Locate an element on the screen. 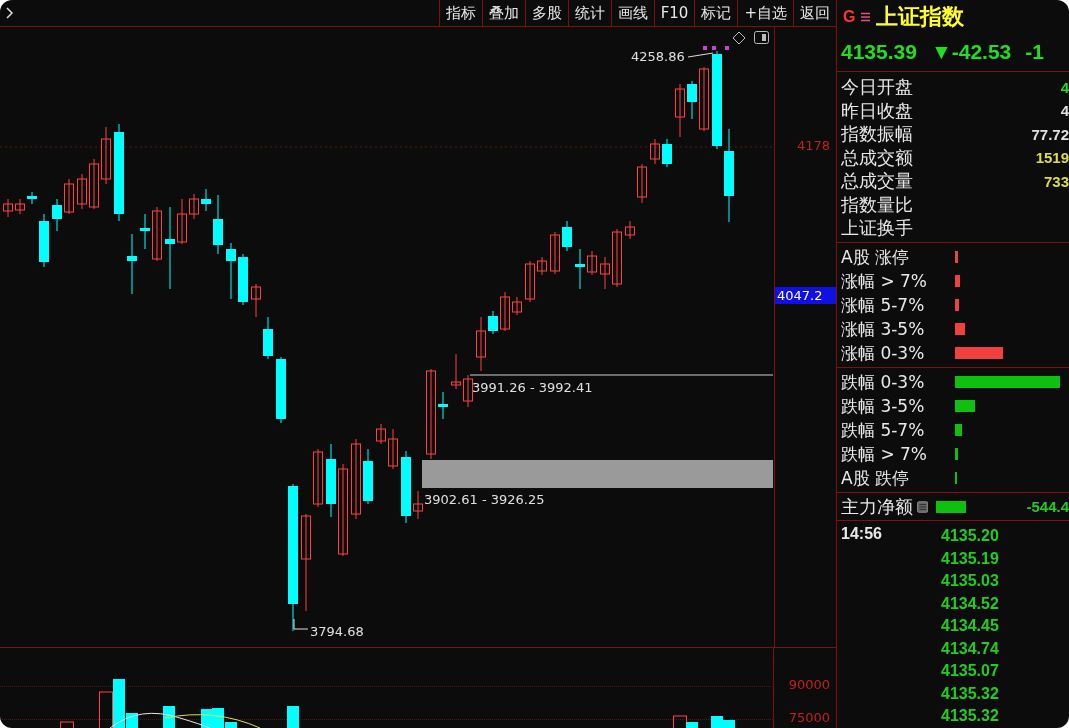  toolbar-button: 多股 is located at coordinates (546, 13).